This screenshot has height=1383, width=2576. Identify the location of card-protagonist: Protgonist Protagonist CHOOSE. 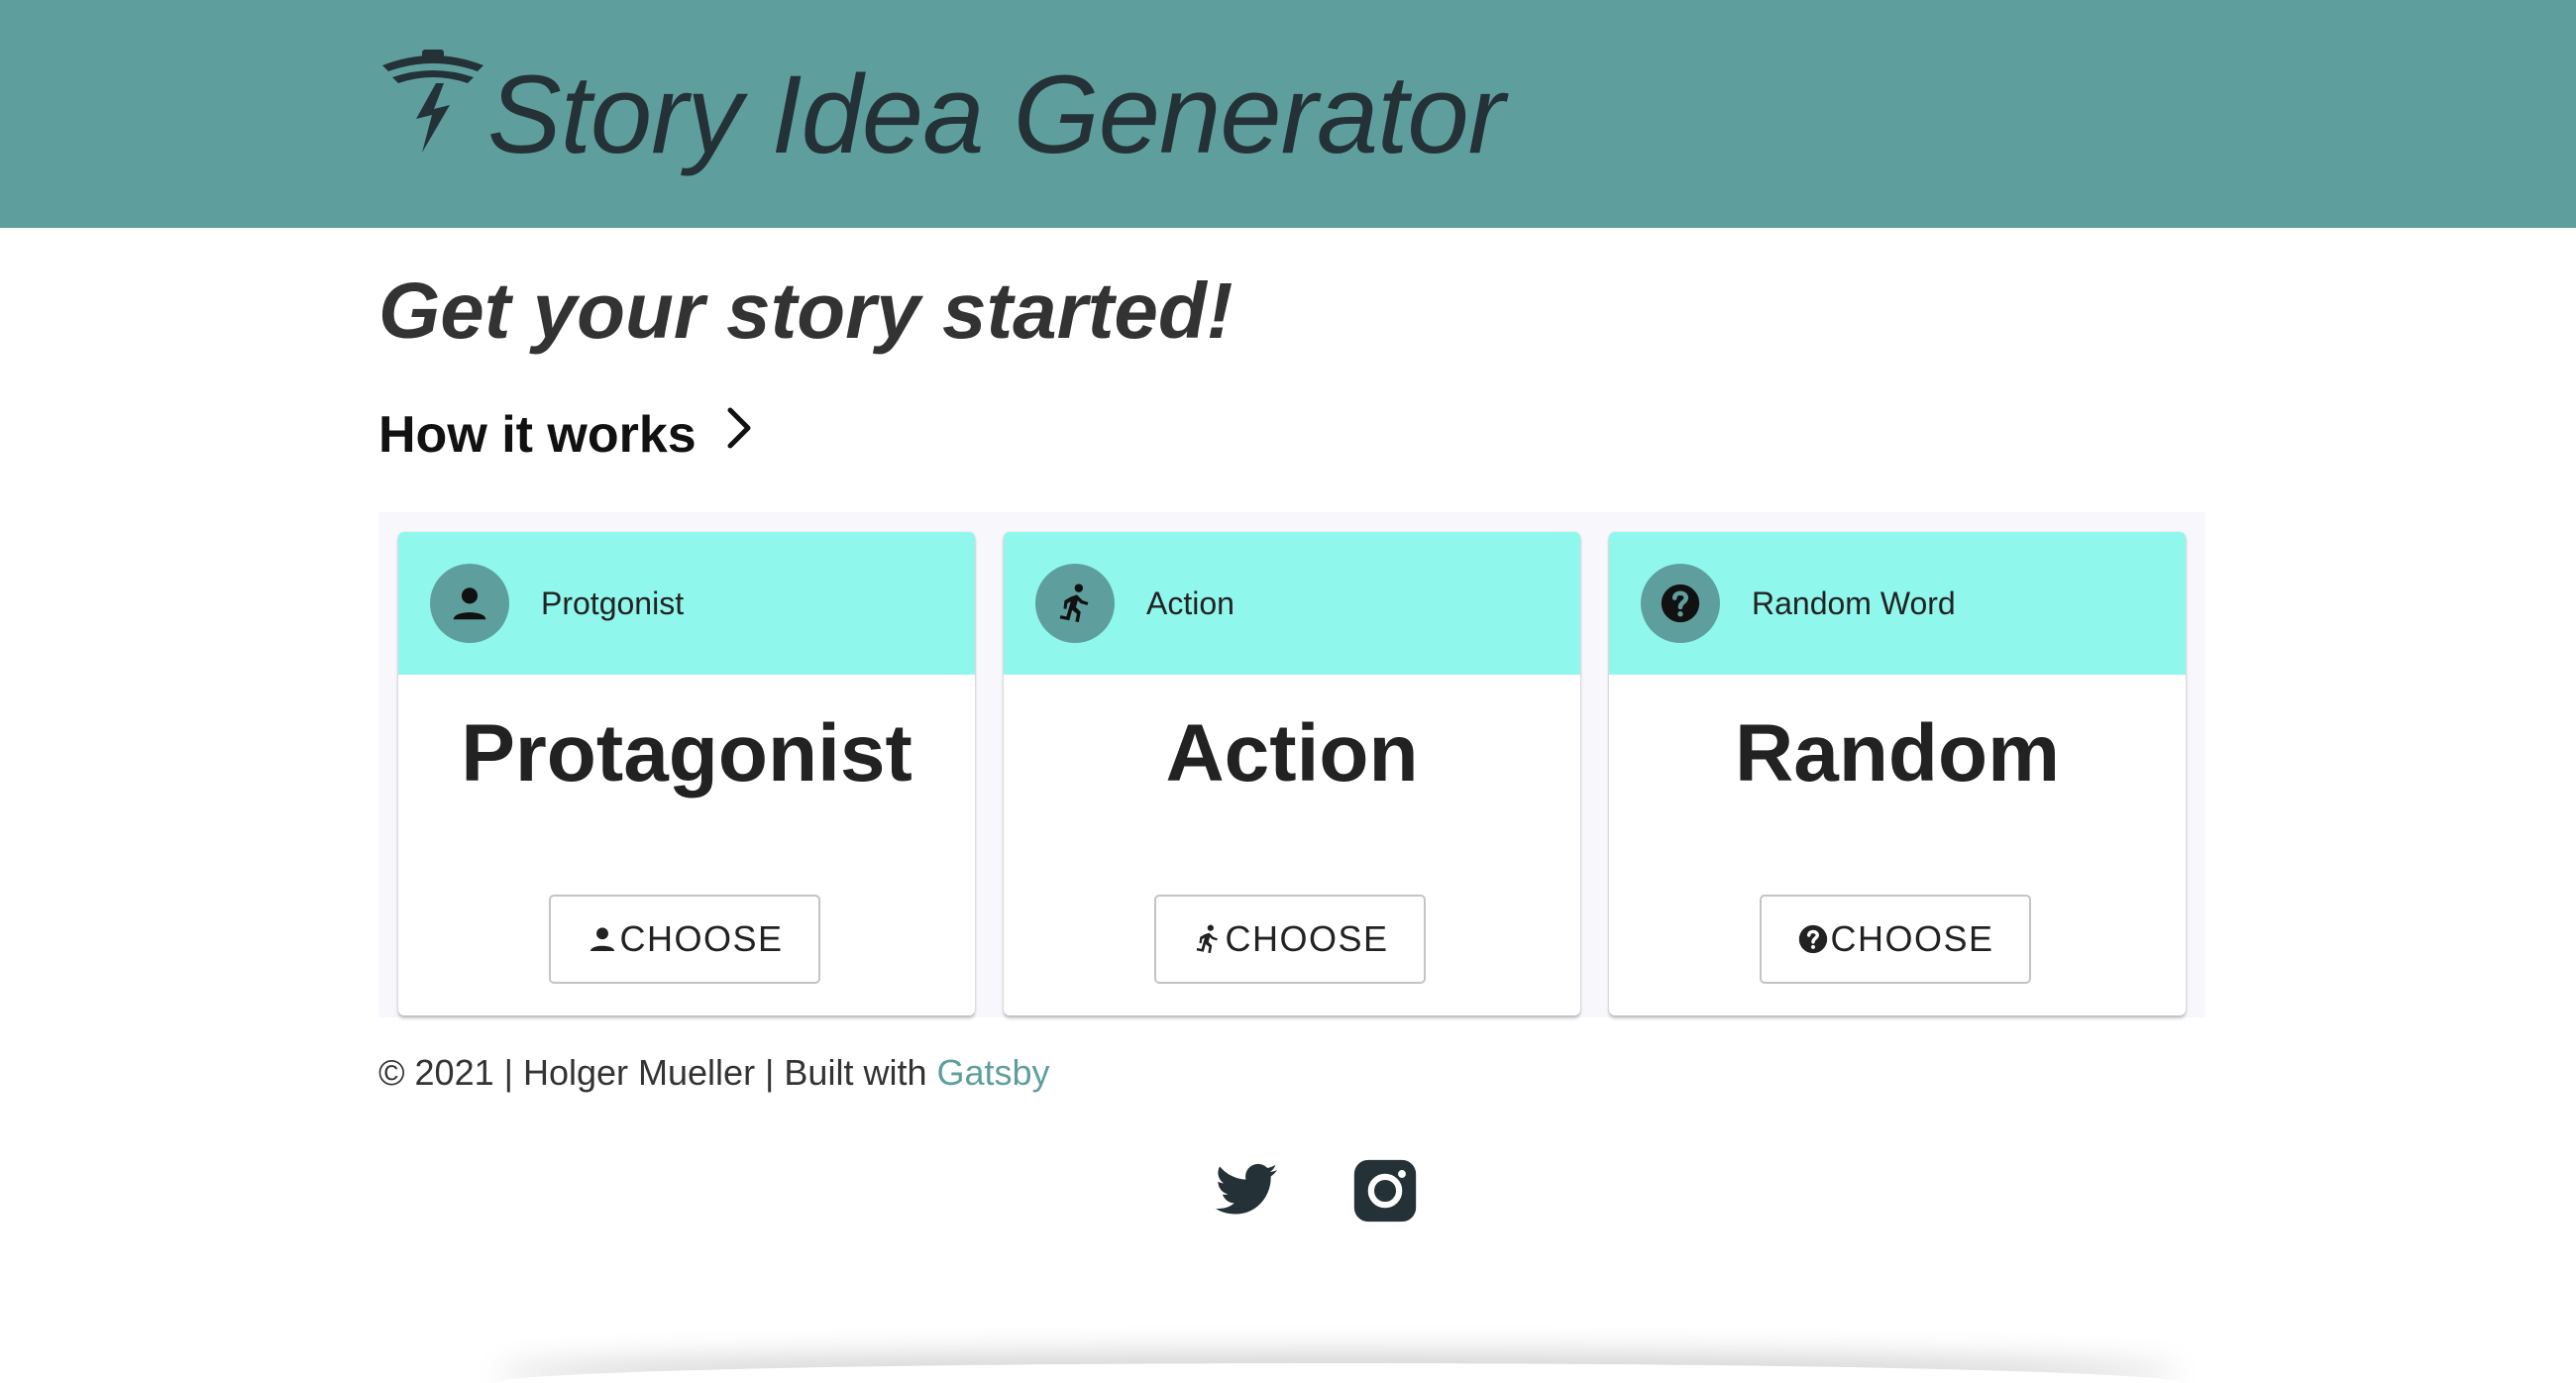
(686, 773).